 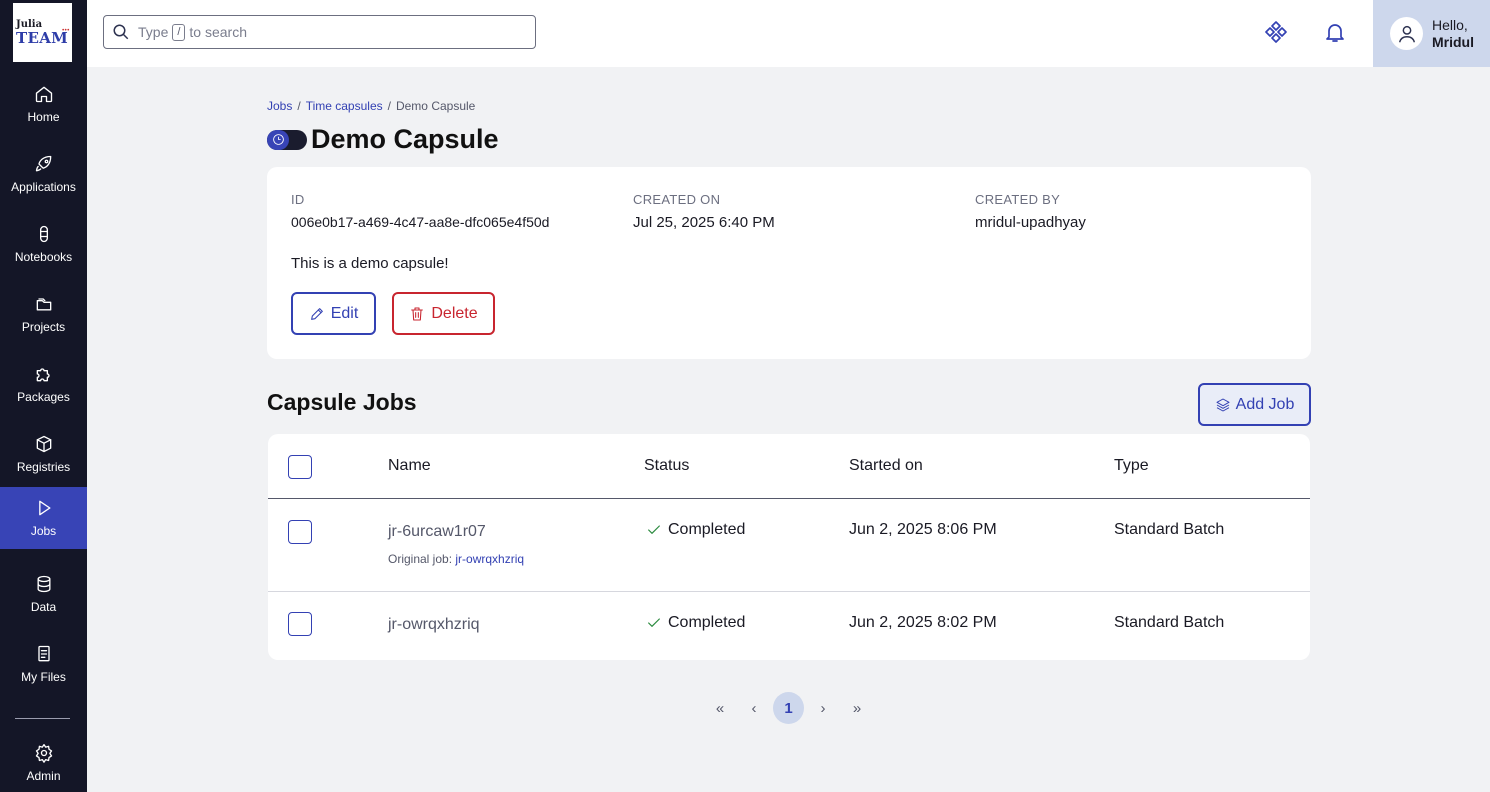 I want to click on time-capsule-badge, so click(x=287, y=139).